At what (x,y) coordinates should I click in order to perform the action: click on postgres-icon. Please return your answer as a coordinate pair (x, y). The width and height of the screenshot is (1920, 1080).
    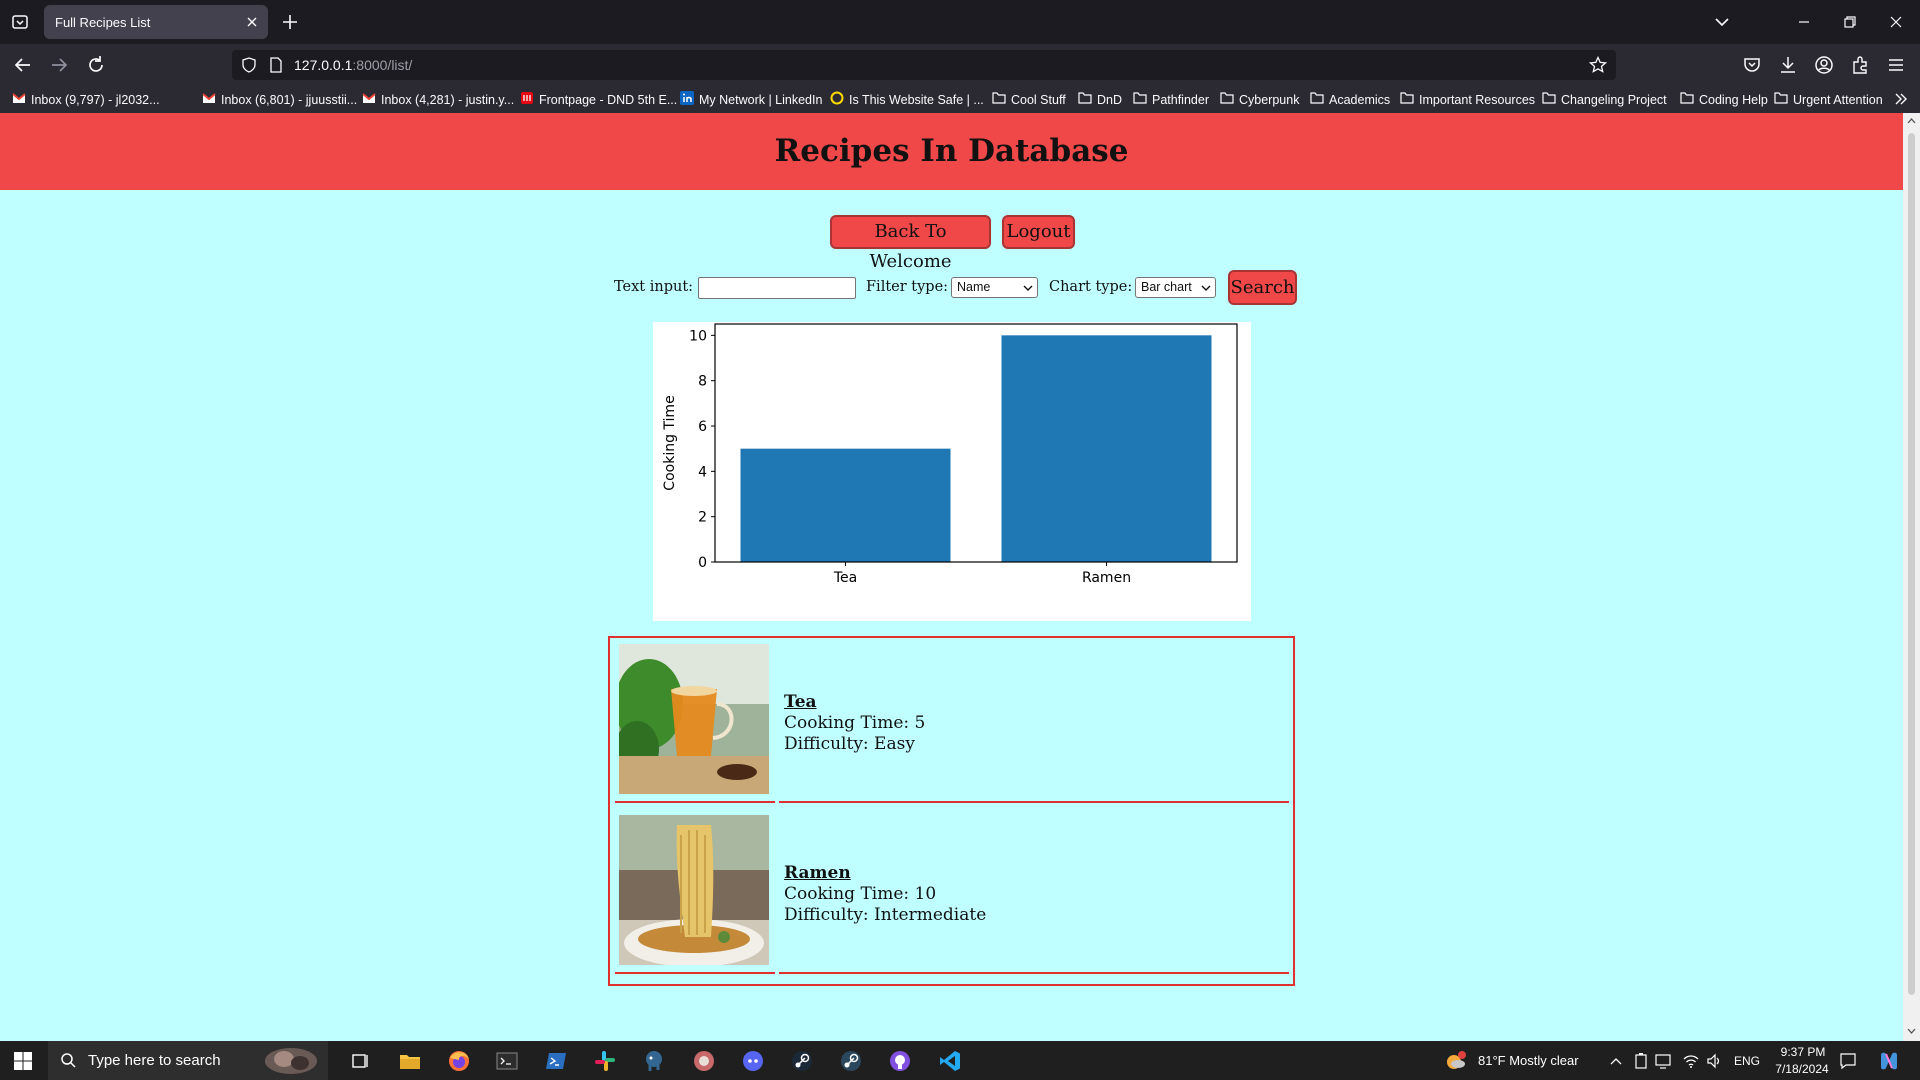
    Looking at the image, I should click on (654, 1061).